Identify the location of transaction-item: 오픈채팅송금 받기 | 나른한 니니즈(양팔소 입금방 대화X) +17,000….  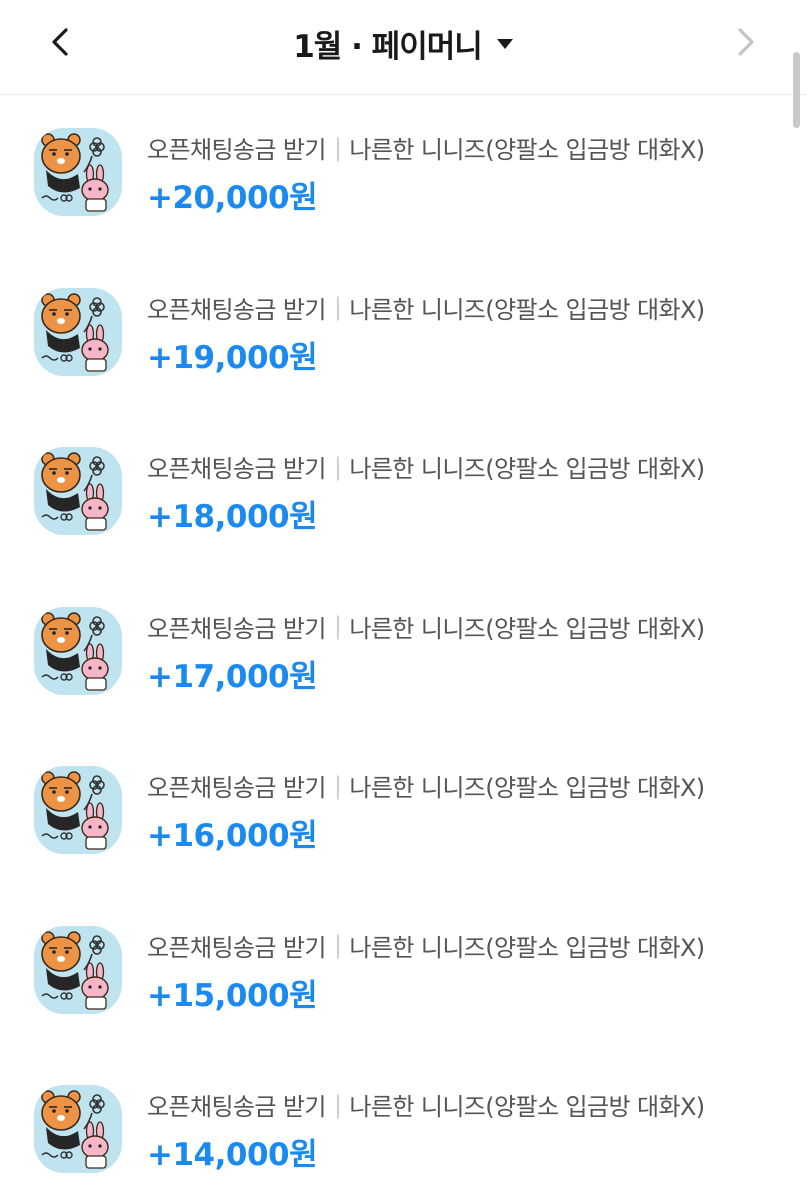
(403, 655).